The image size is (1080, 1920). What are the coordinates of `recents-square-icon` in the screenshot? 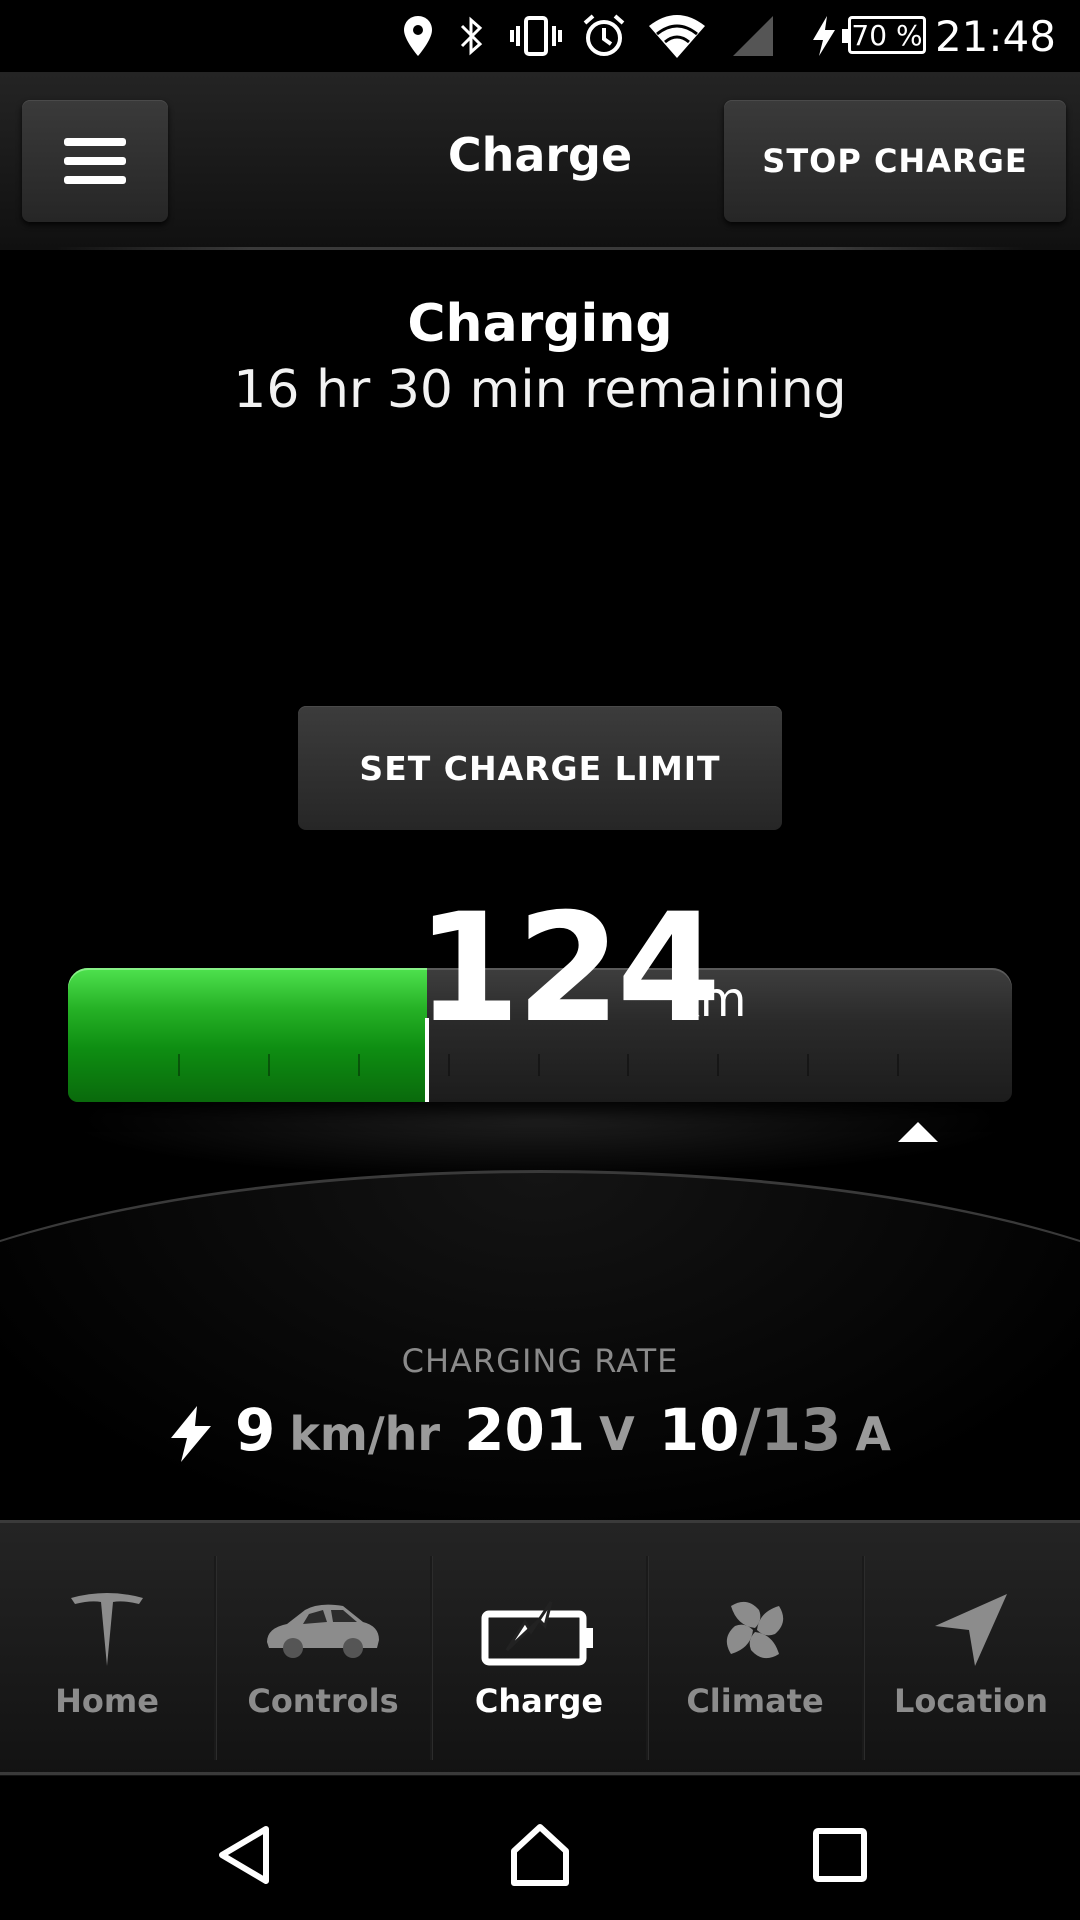 It's located at (840, 1855).